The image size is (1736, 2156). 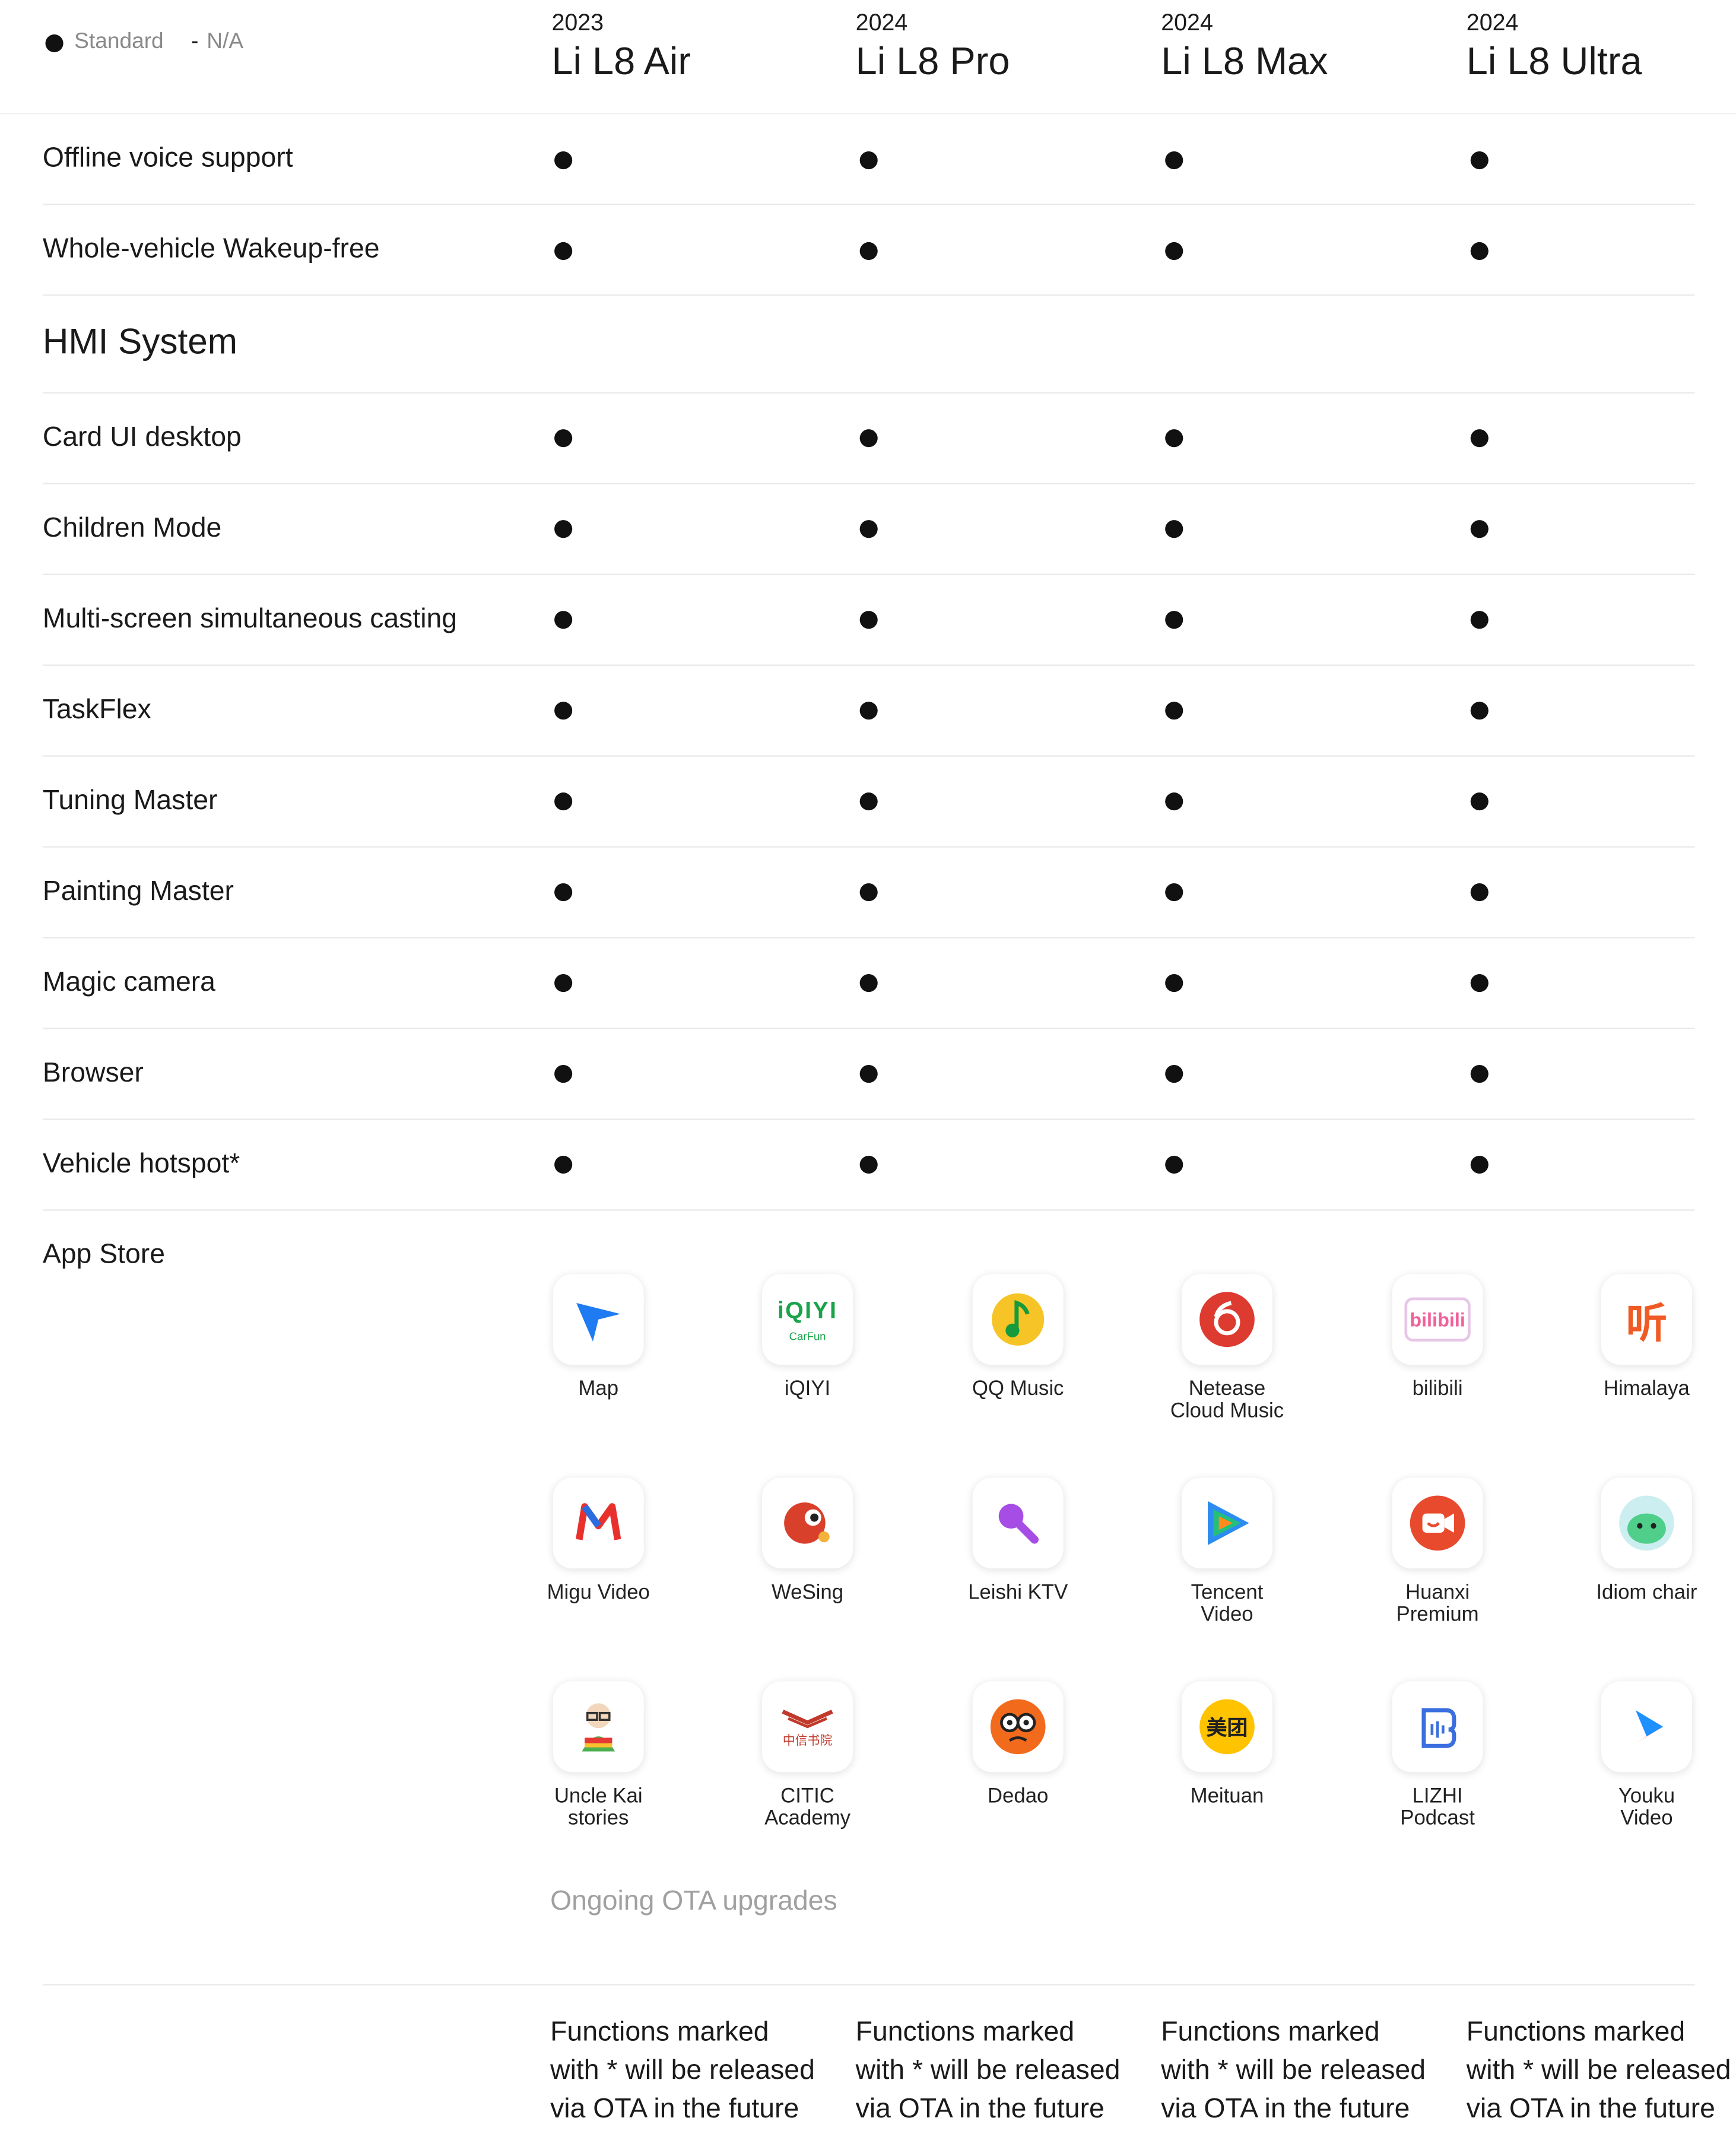 I want to click on model-header-max: 2024 Li L8 Max, so click(x=1244, y=47).